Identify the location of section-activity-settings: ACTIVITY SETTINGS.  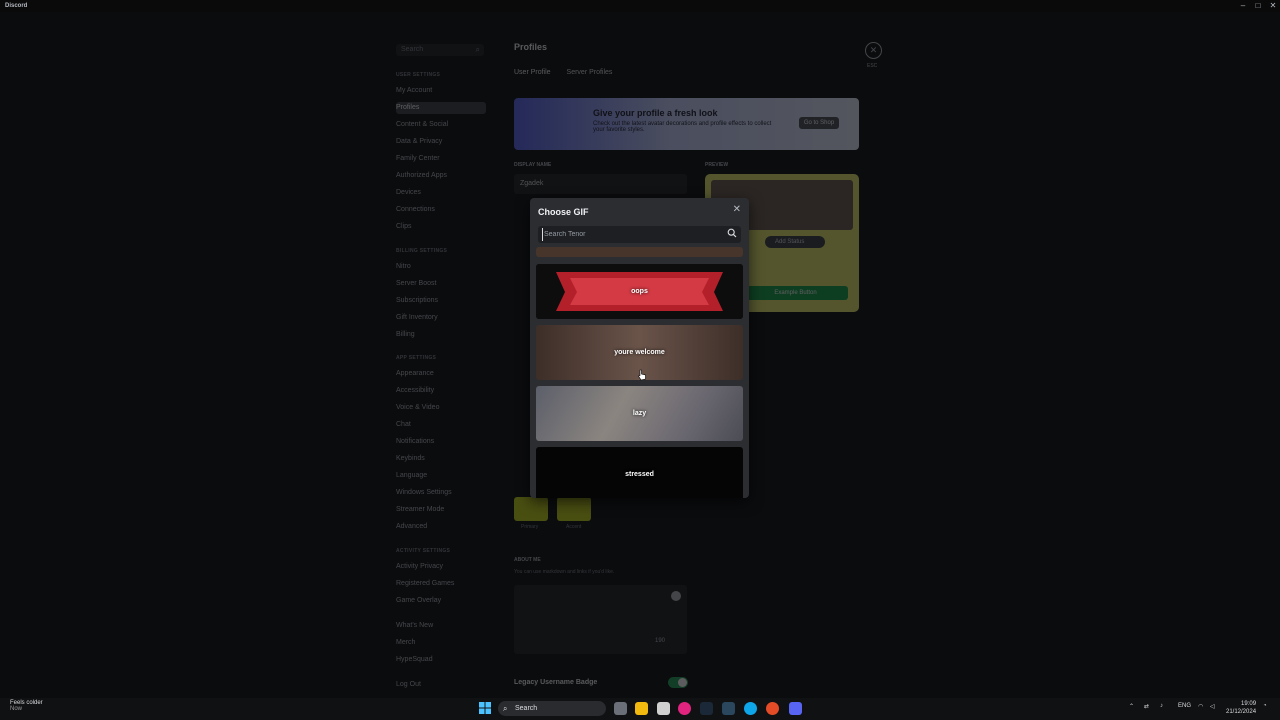
(423, 551).